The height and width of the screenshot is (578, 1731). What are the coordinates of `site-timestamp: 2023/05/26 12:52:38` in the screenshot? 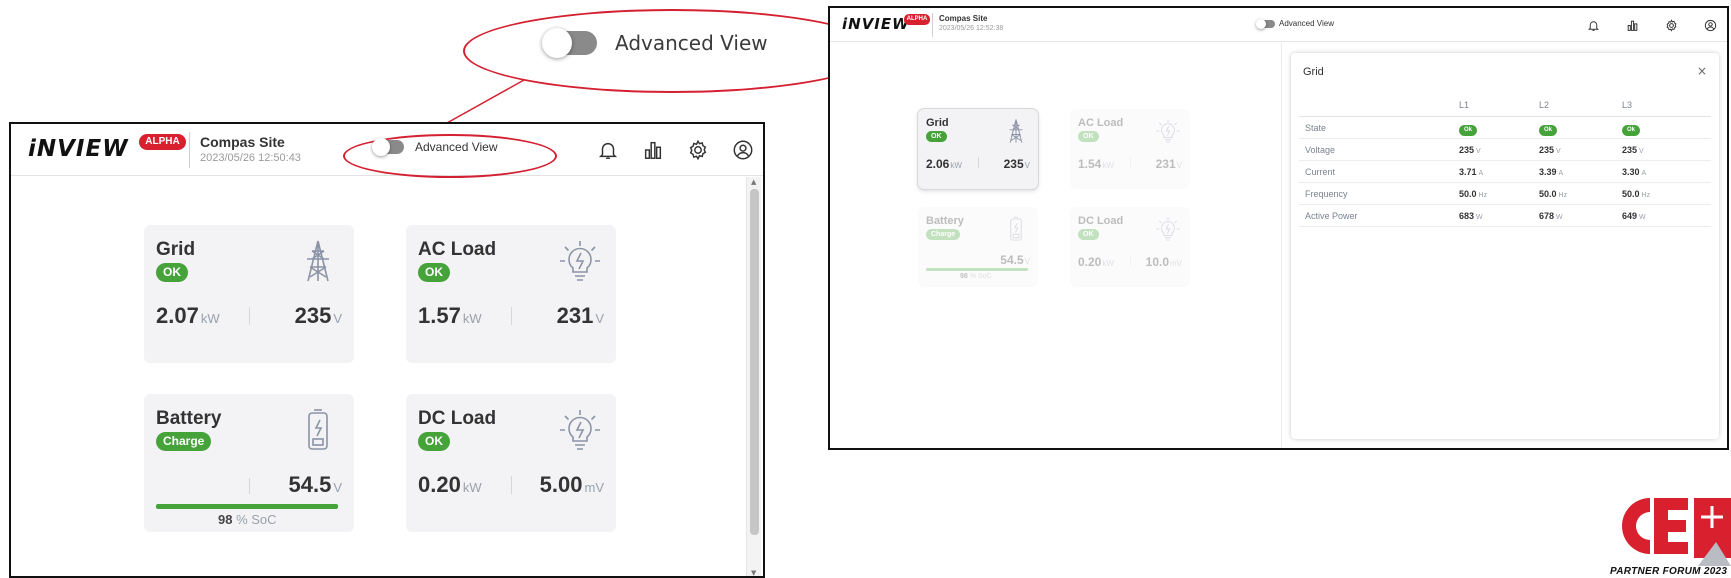 It's located at (971, 28).